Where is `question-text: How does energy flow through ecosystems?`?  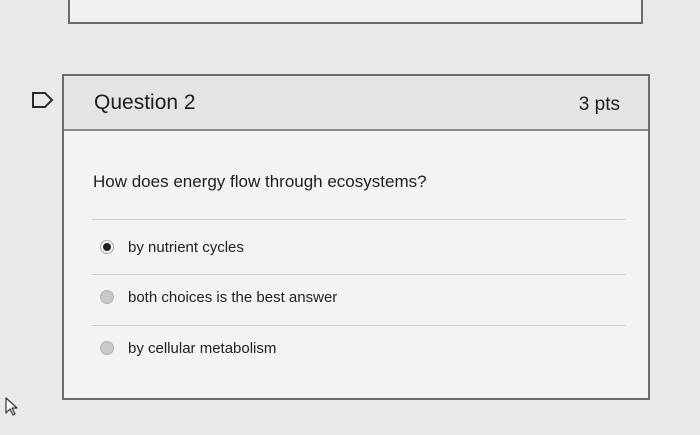
question-text: How does energy flow through ecosystems? is located at coordinates (260, 181).